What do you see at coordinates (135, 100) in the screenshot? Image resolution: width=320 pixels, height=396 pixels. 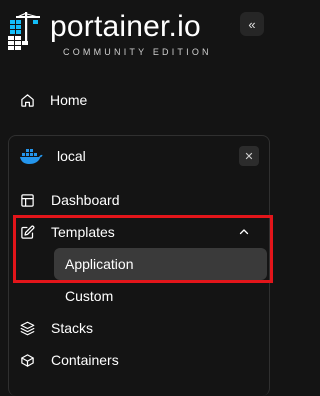 I see `sidebar-item-home: Home` at bounding box center [135, 100].